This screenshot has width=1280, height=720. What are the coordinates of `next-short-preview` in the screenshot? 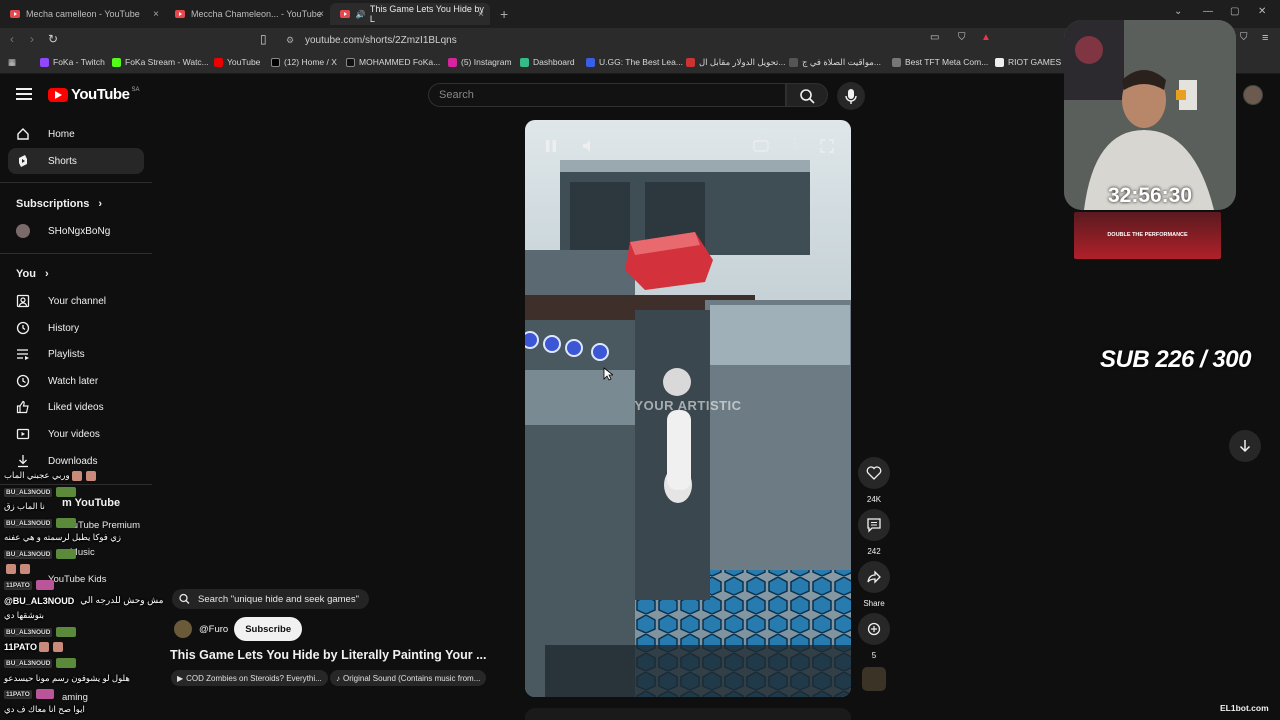 It's located at (688, 714).